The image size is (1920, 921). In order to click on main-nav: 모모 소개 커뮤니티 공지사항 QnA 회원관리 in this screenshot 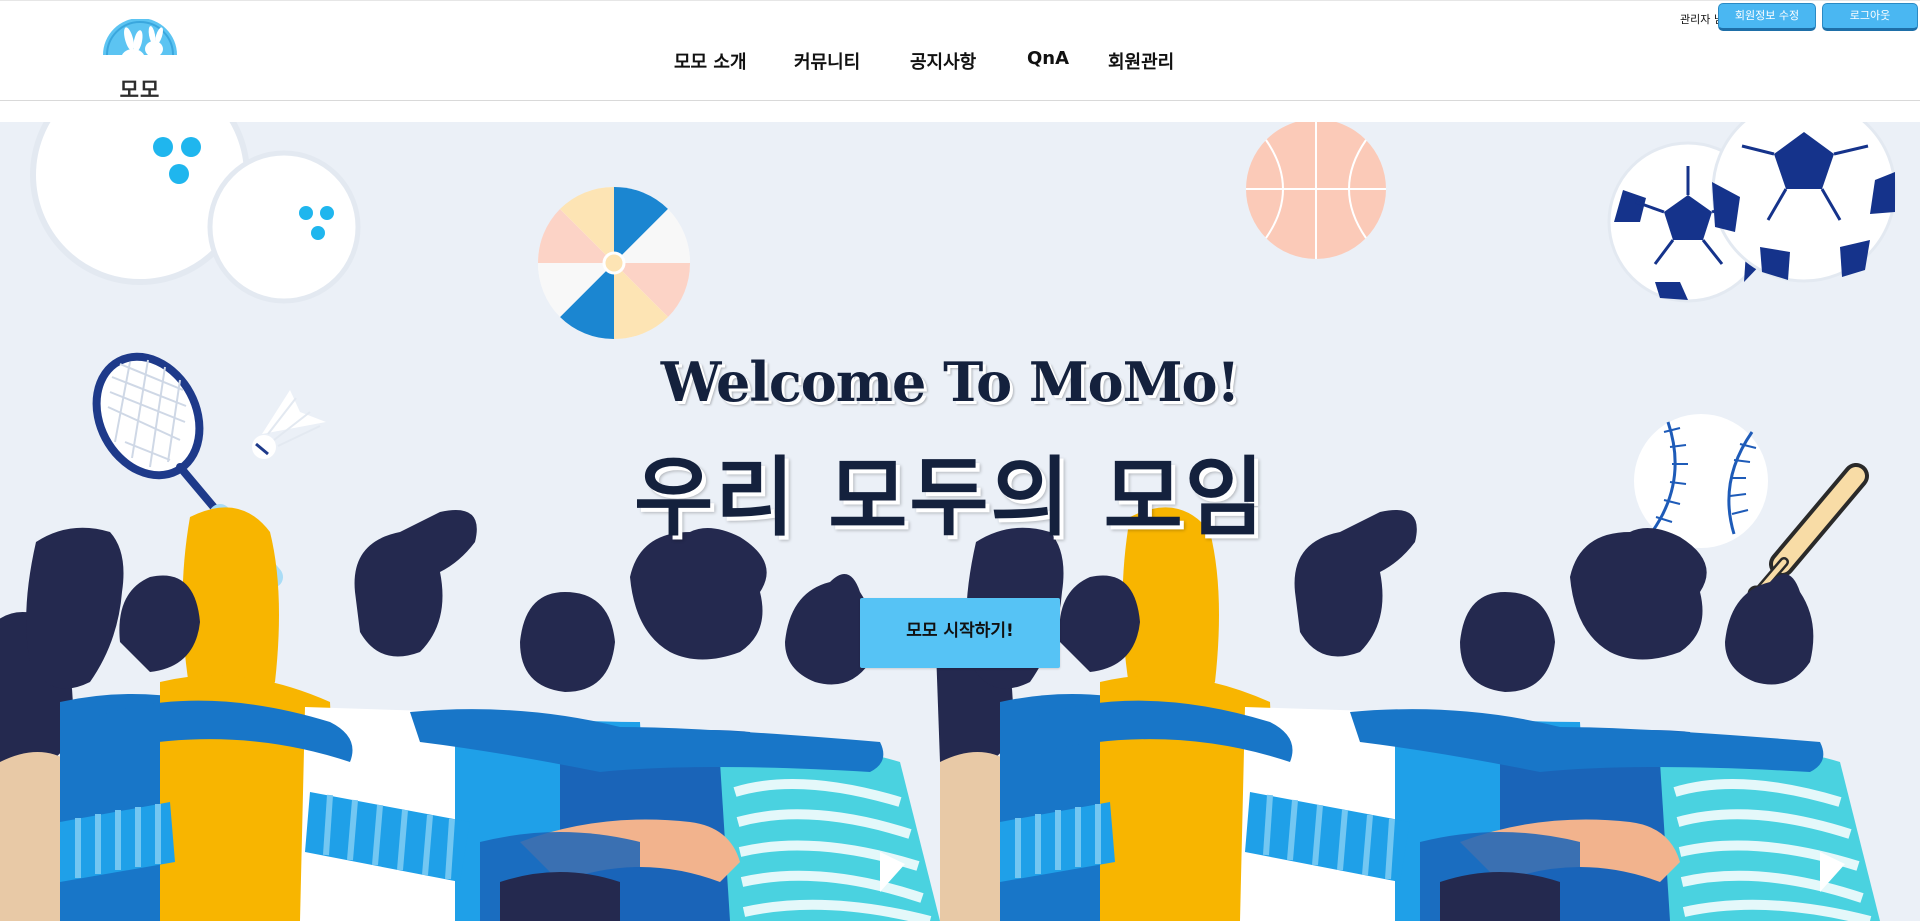, I will do `click(960, 61)`.